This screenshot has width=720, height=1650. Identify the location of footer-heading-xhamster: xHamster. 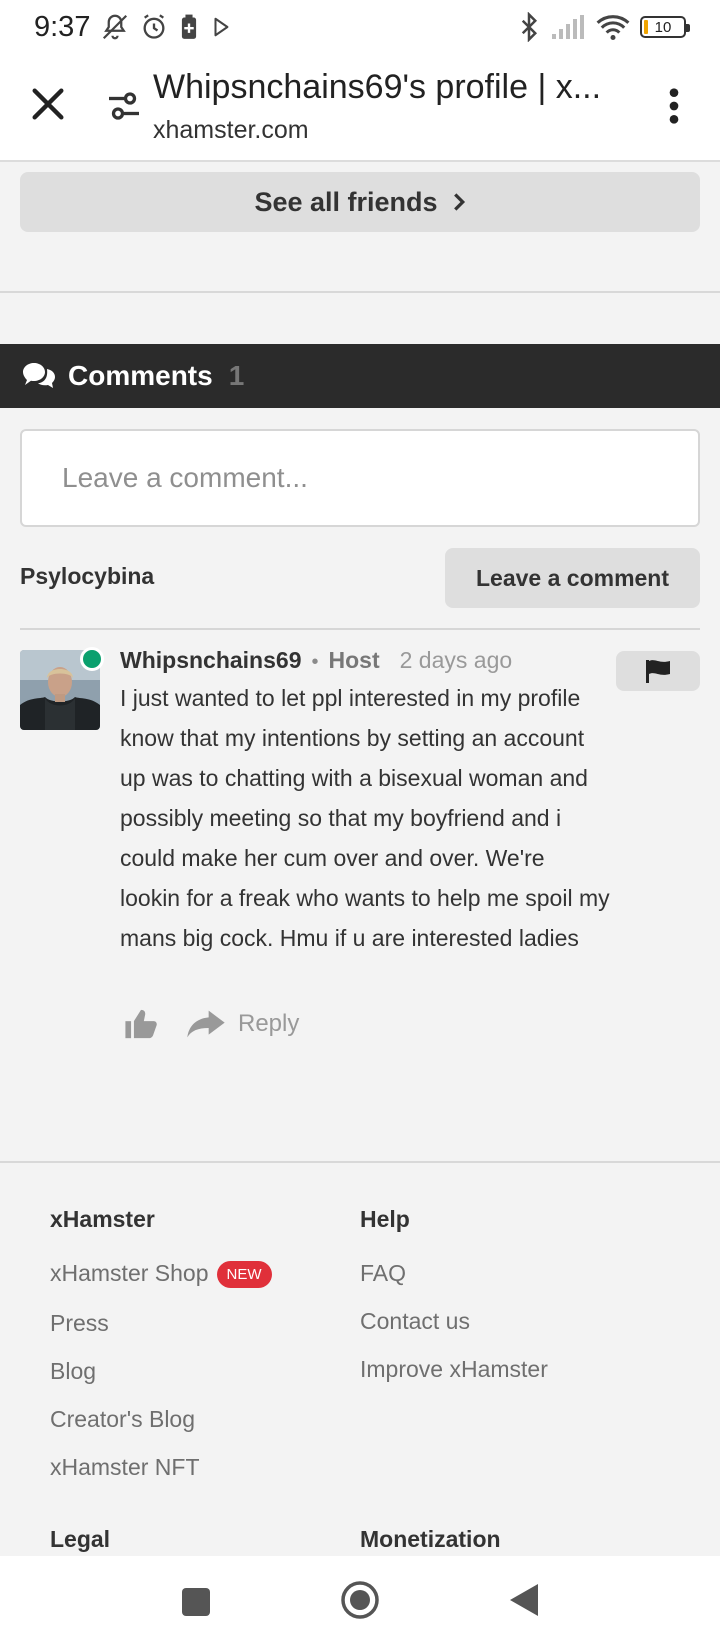
(102, 1219).